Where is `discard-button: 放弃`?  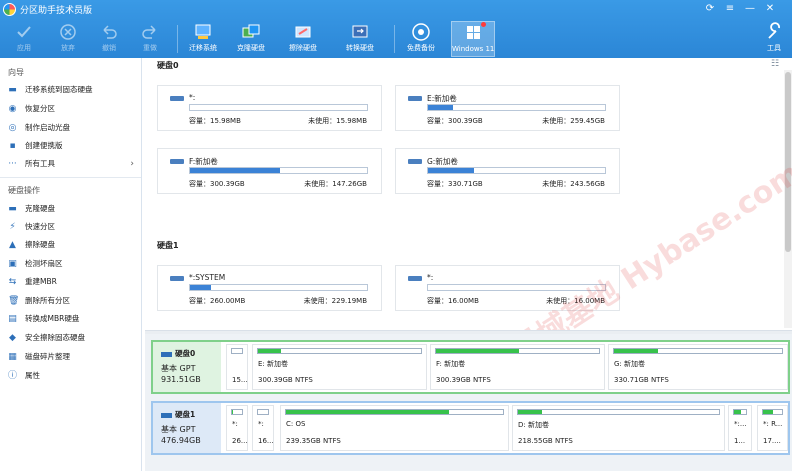 discard-button: 放弃 is located at coordinates (68, 39).